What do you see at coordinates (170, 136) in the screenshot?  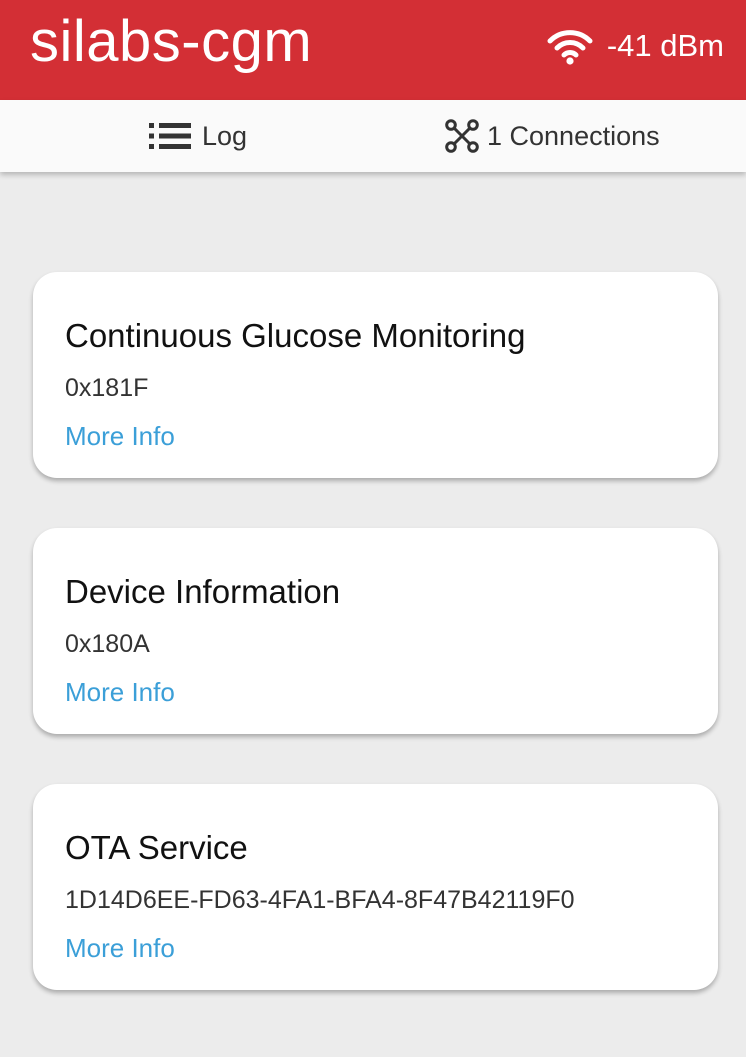 I see `list-icon` at bounding box center [170, 136].